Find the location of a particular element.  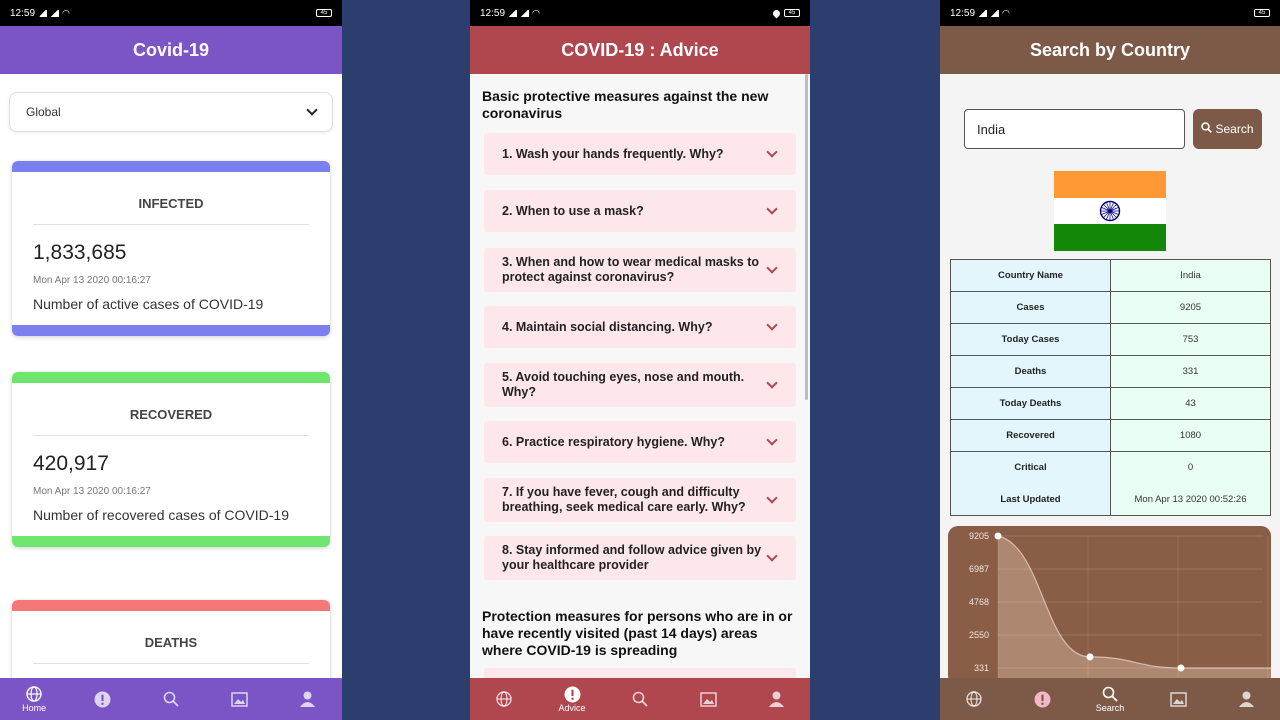

table-value: 9205 is located at coordinates (1190, 307).